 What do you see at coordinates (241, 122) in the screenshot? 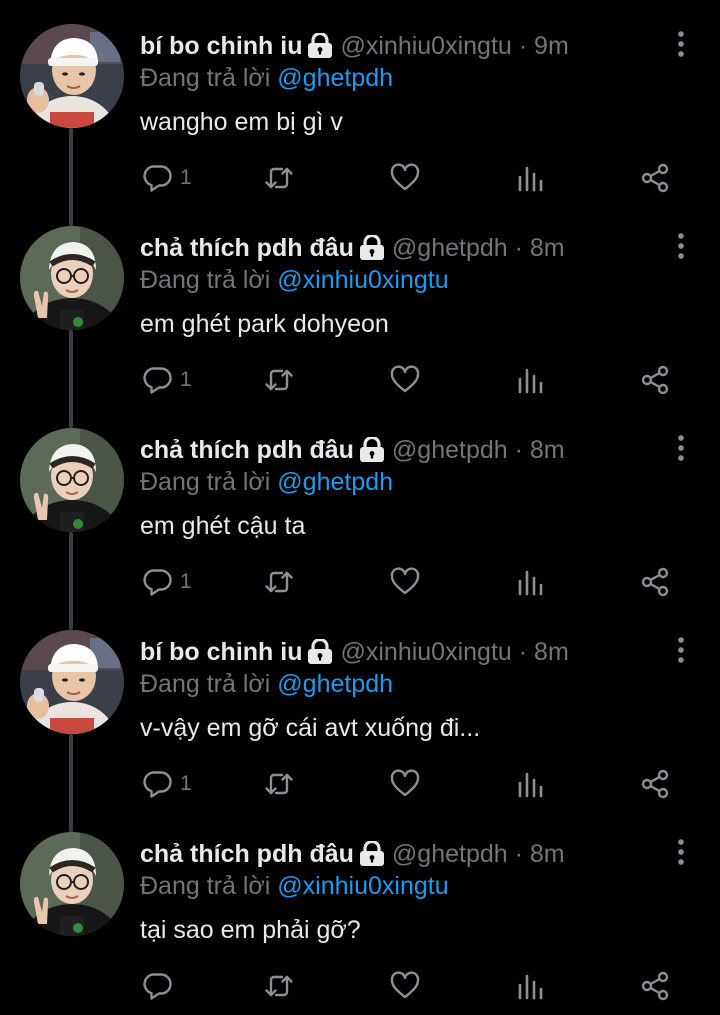
I see `tweet-text: wangho em bị gì v` at bounding box center [241, 122].